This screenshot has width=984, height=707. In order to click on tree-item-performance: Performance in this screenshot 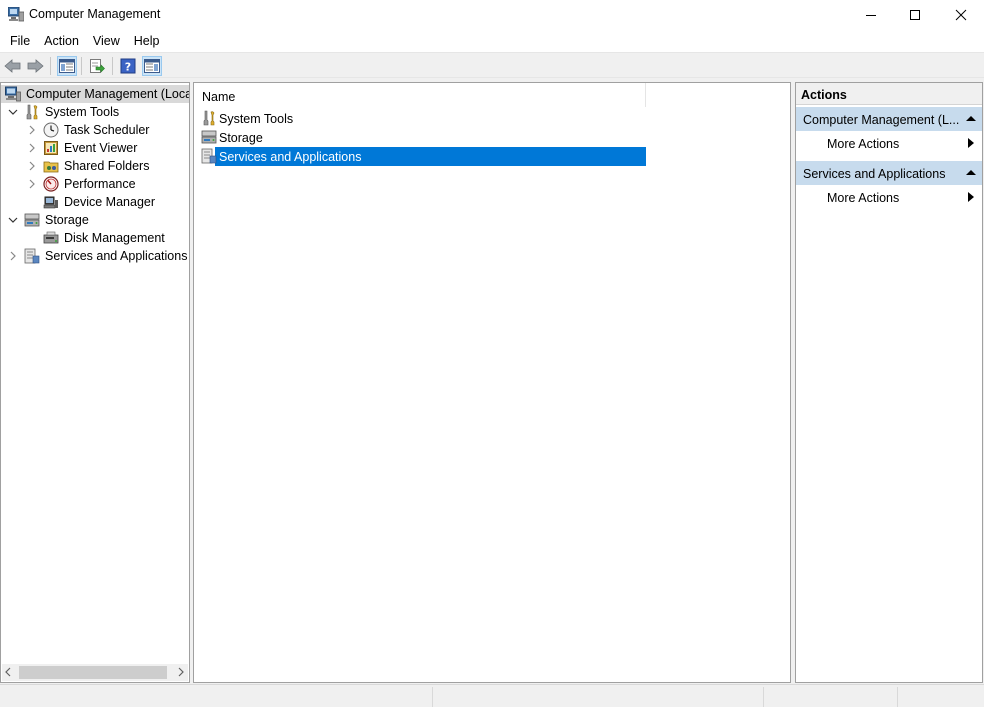, I will do `click(95, 184)`.